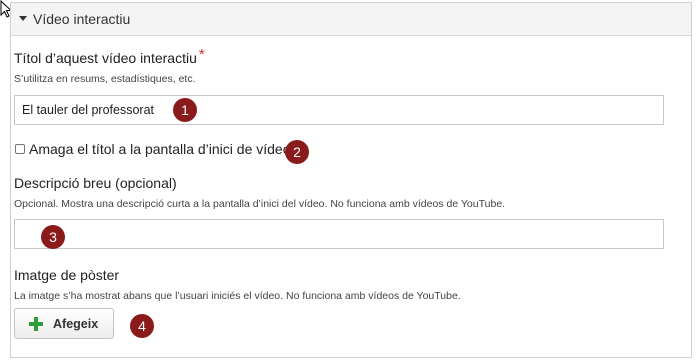 The image size is (700, 363). I want to click on title-input, so click(339, 110).